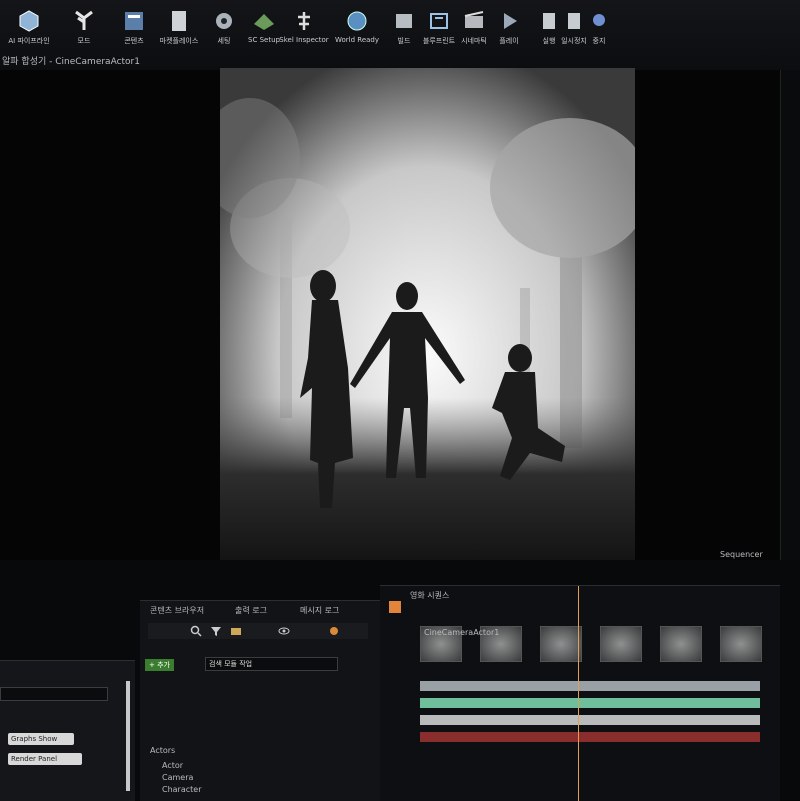  What do you see at coordinates (41, 739) in the screenshot?
I see `graphs-show-button: Graphs Show` at bounding box center [41, 739].